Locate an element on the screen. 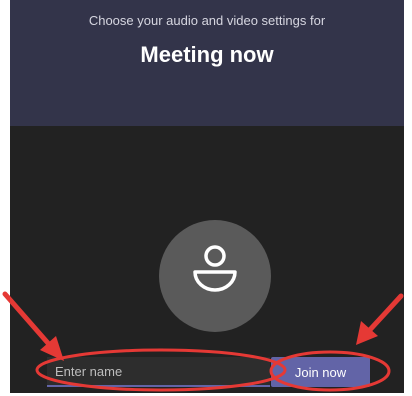 The width and height of the screenshot is (412, 396). meeting-title: Meeting now is located at coordinates (207, 54).